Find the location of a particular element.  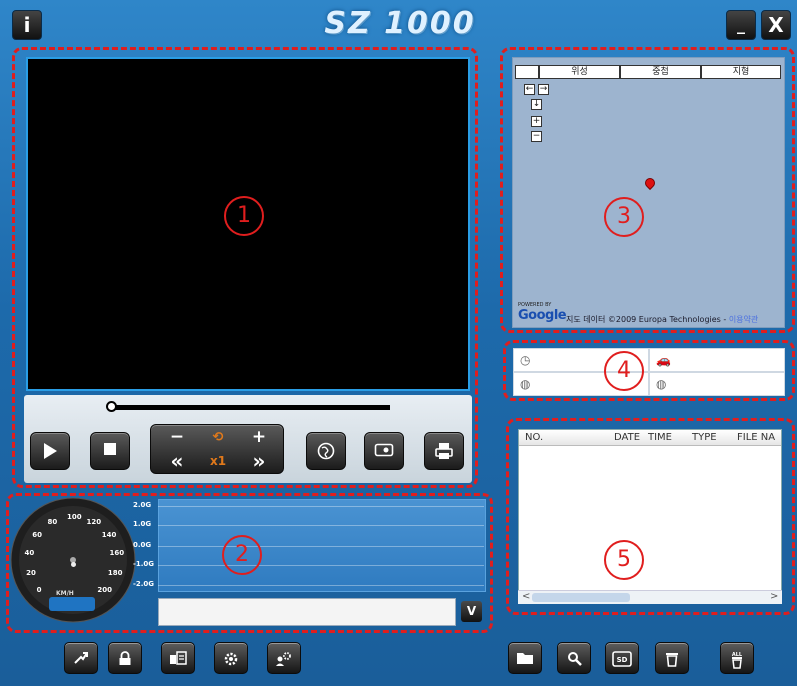

sd-label: SD is located at coordinates (622, 660).